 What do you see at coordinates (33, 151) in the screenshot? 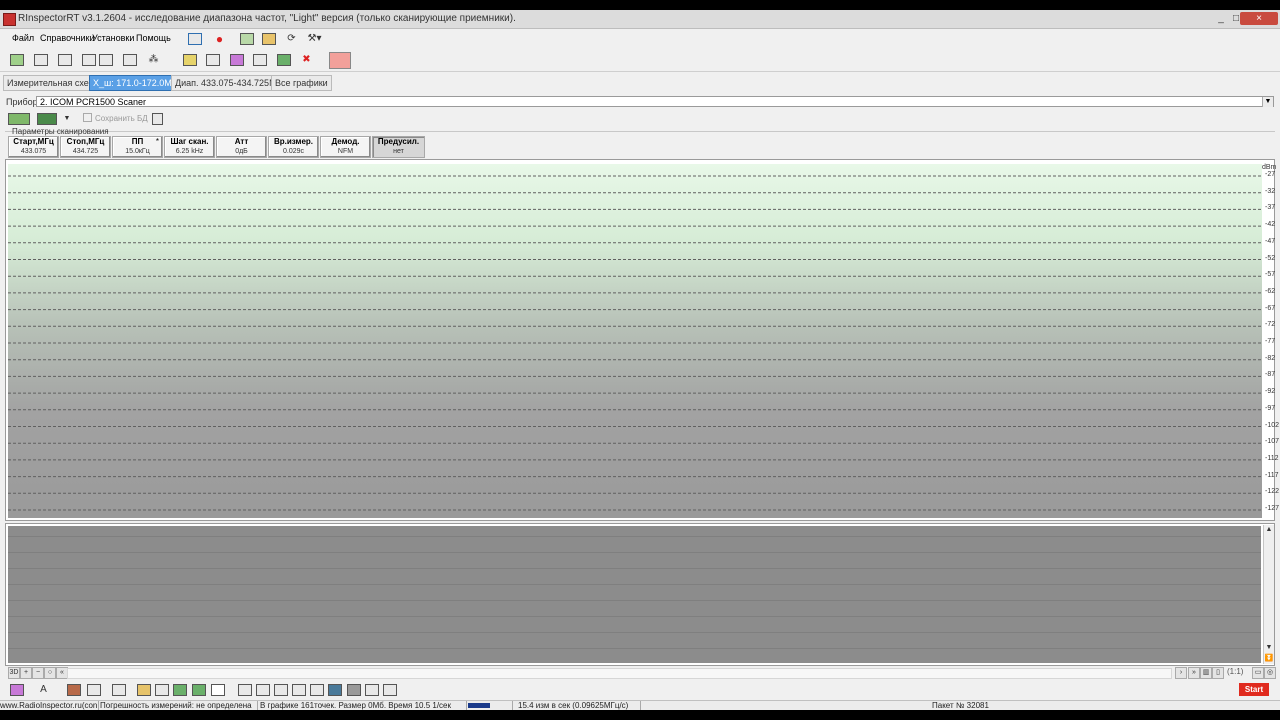
I see `param-start-value: 433.075` at bounding box center [33, 151].